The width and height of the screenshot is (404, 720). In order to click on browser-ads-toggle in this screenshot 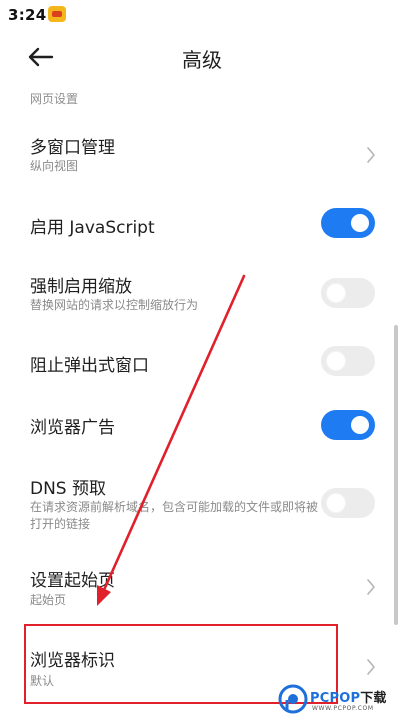, I will do `click(348, 425)`.